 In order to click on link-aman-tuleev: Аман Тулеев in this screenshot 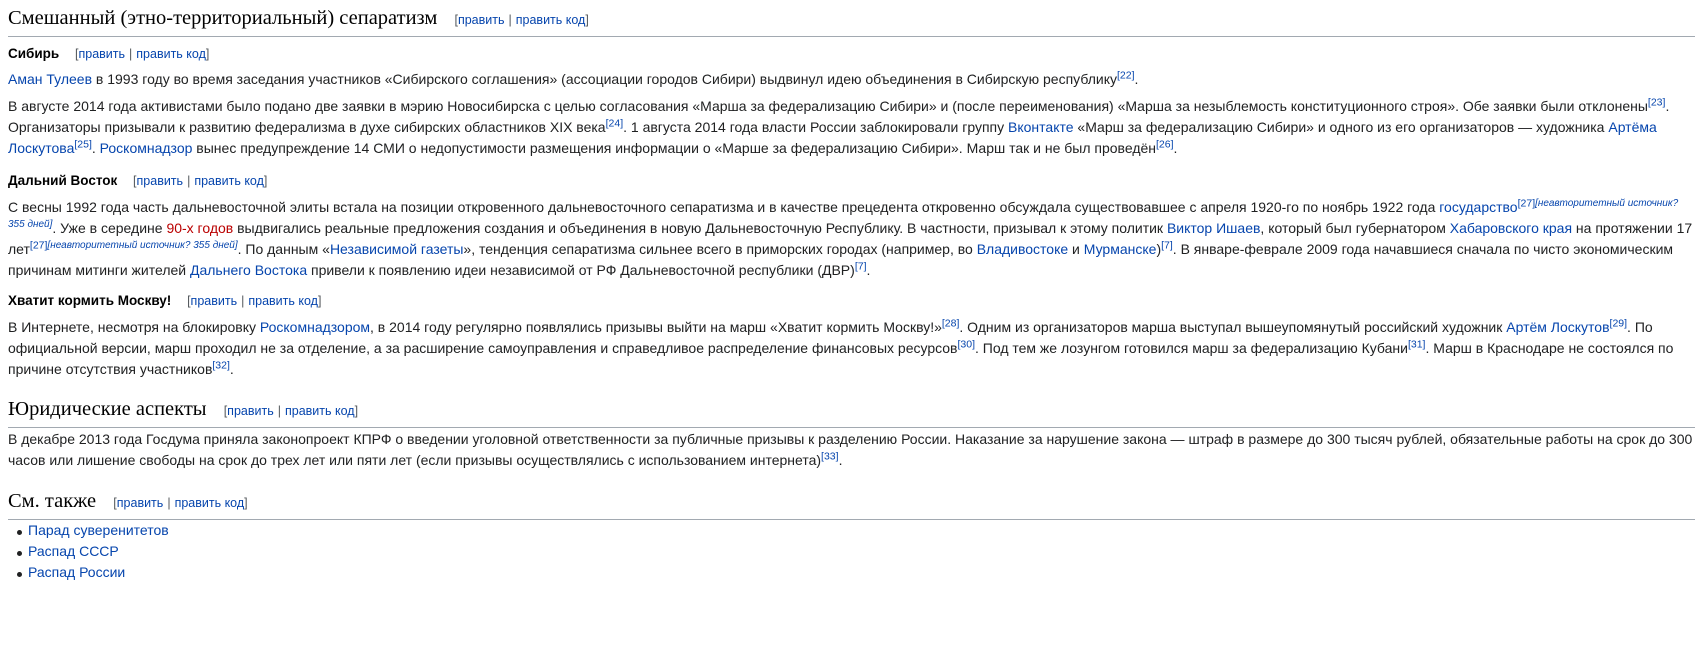, I will do `click(50, 79)`.